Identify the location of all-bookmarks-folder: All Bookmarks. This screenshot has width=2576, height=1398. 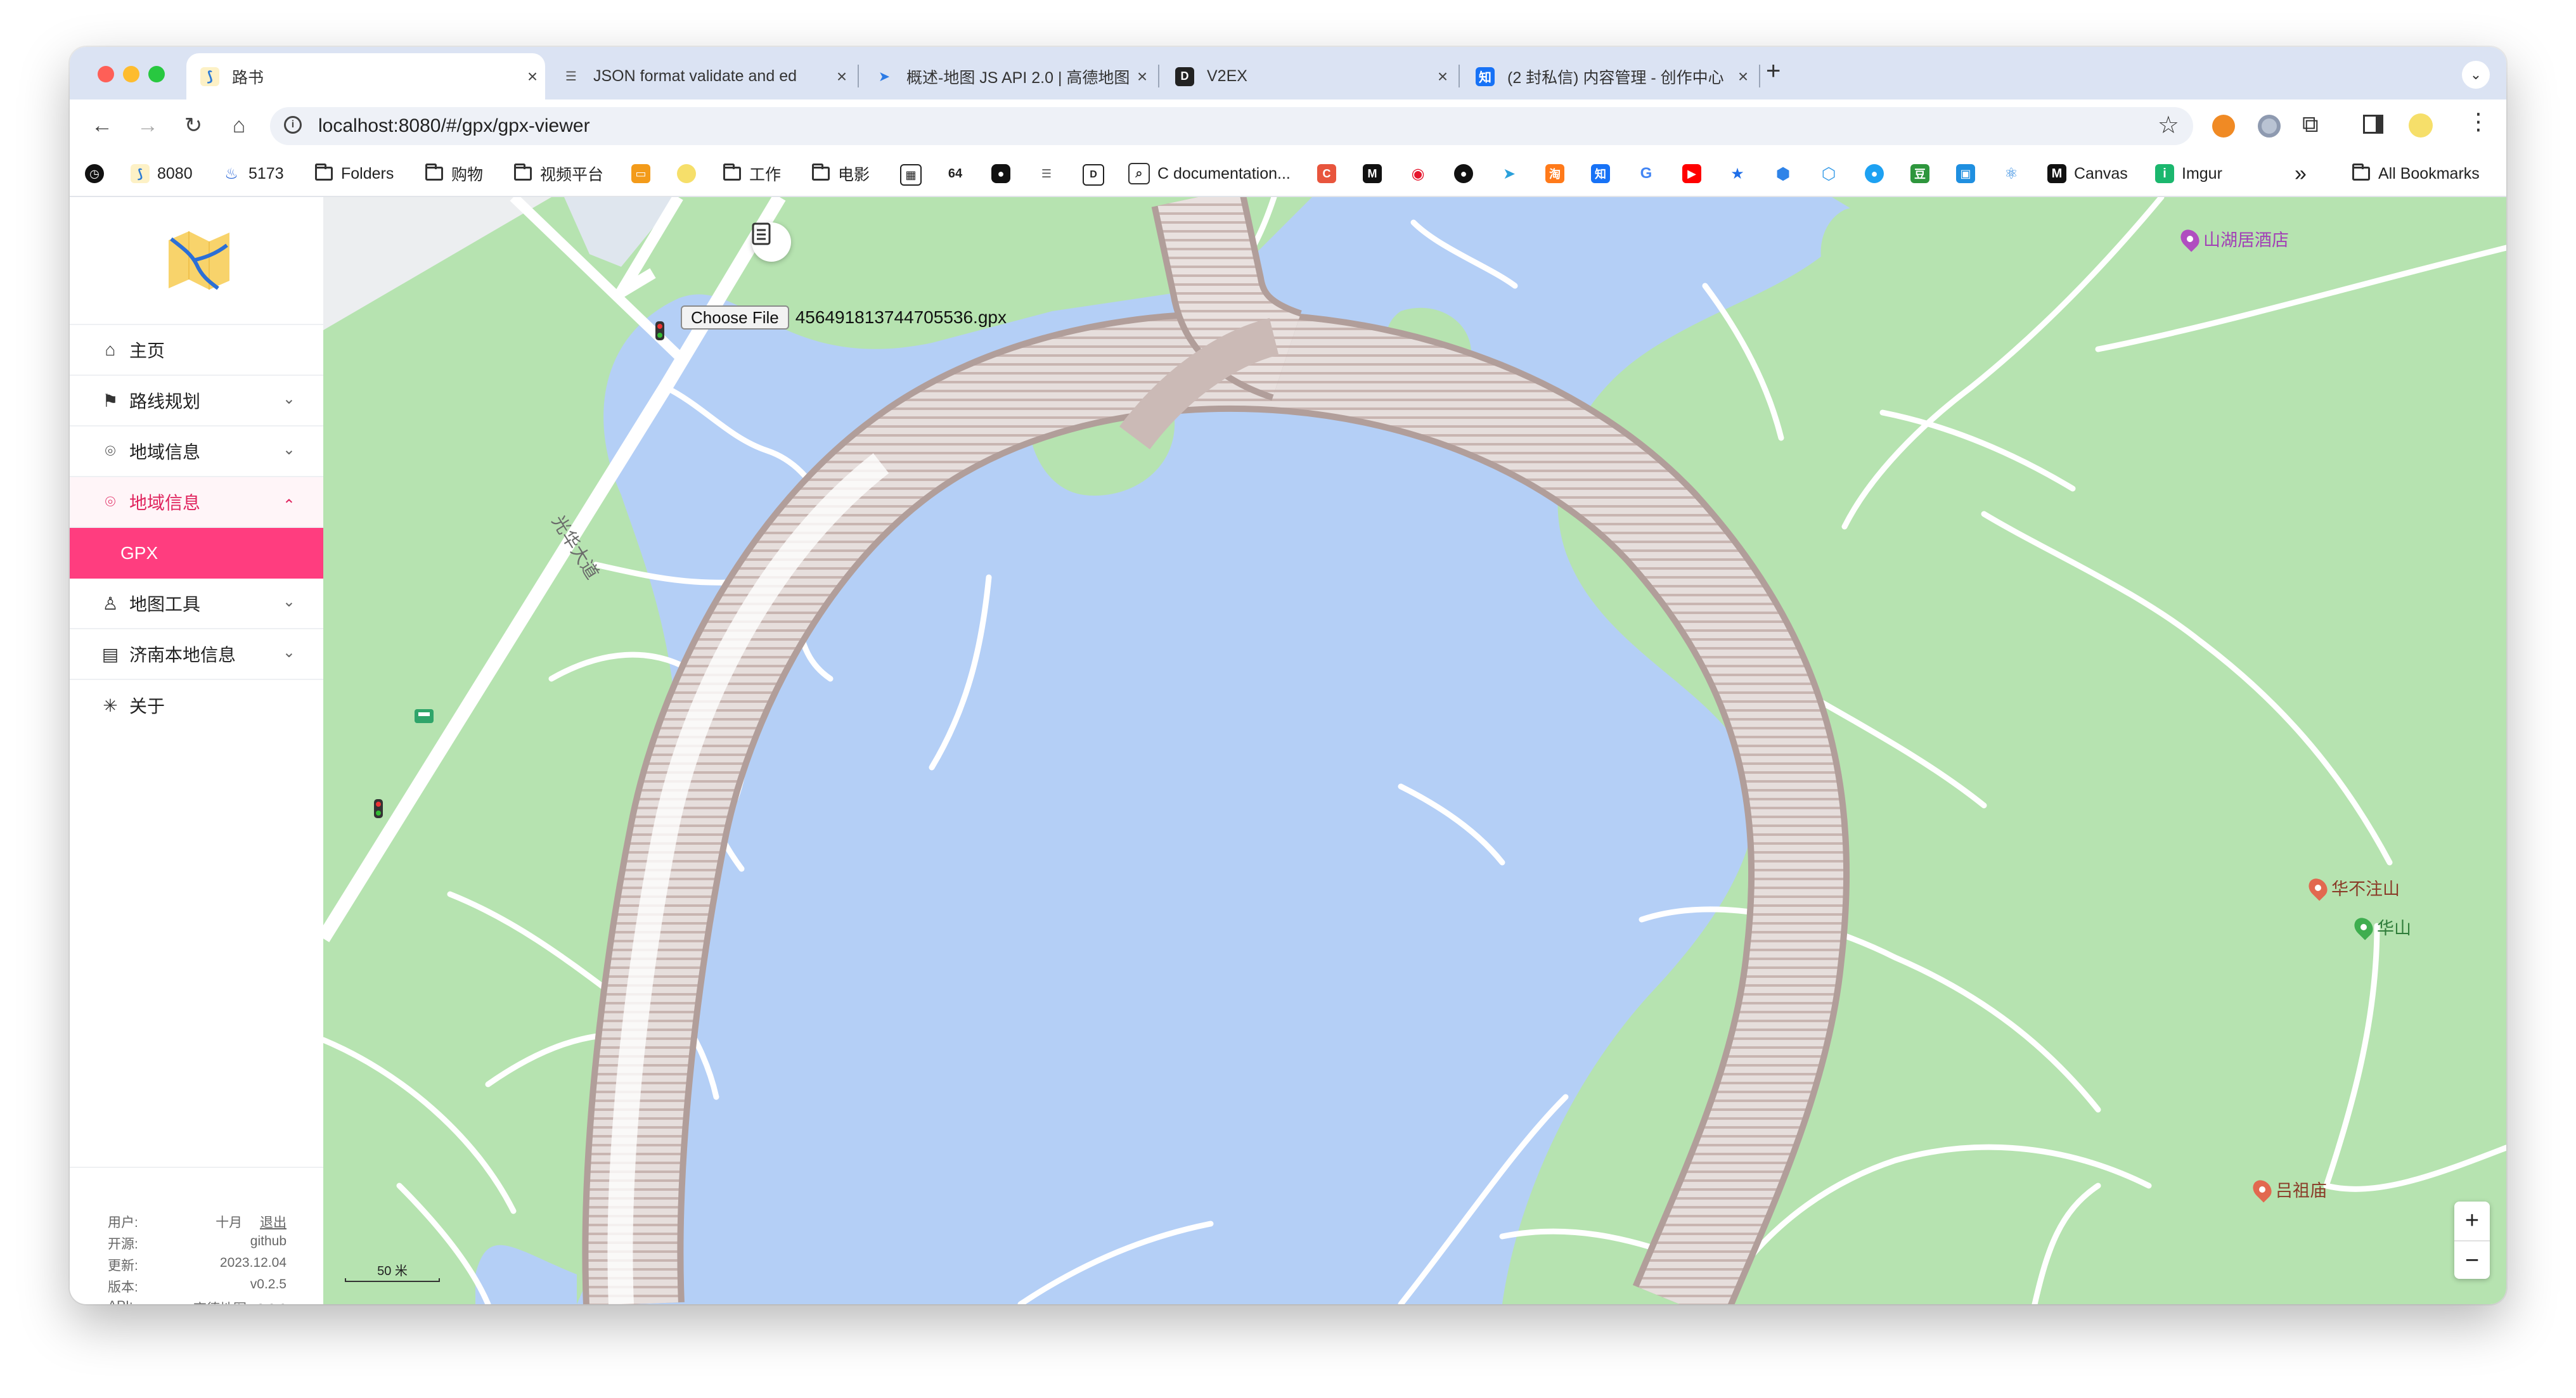
(2416, 173).